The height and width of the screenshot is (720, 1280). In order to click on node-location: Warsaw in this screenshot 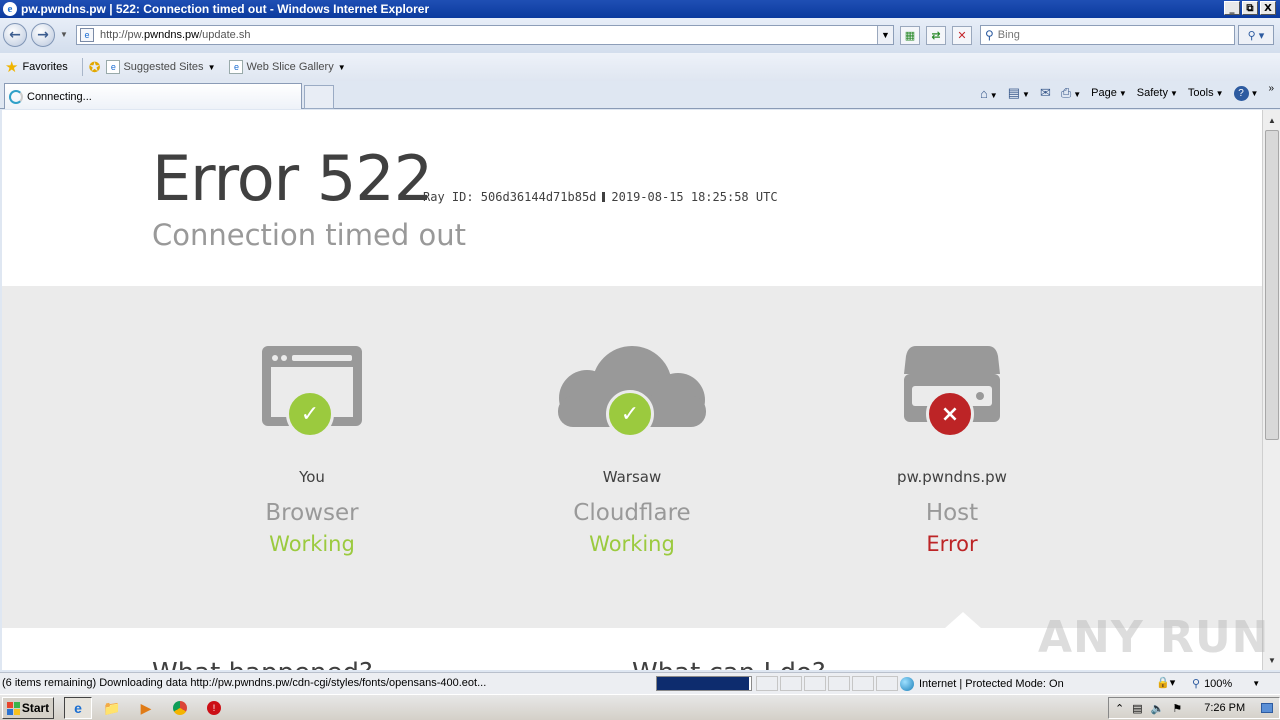, I will do `click(632, 477)`.